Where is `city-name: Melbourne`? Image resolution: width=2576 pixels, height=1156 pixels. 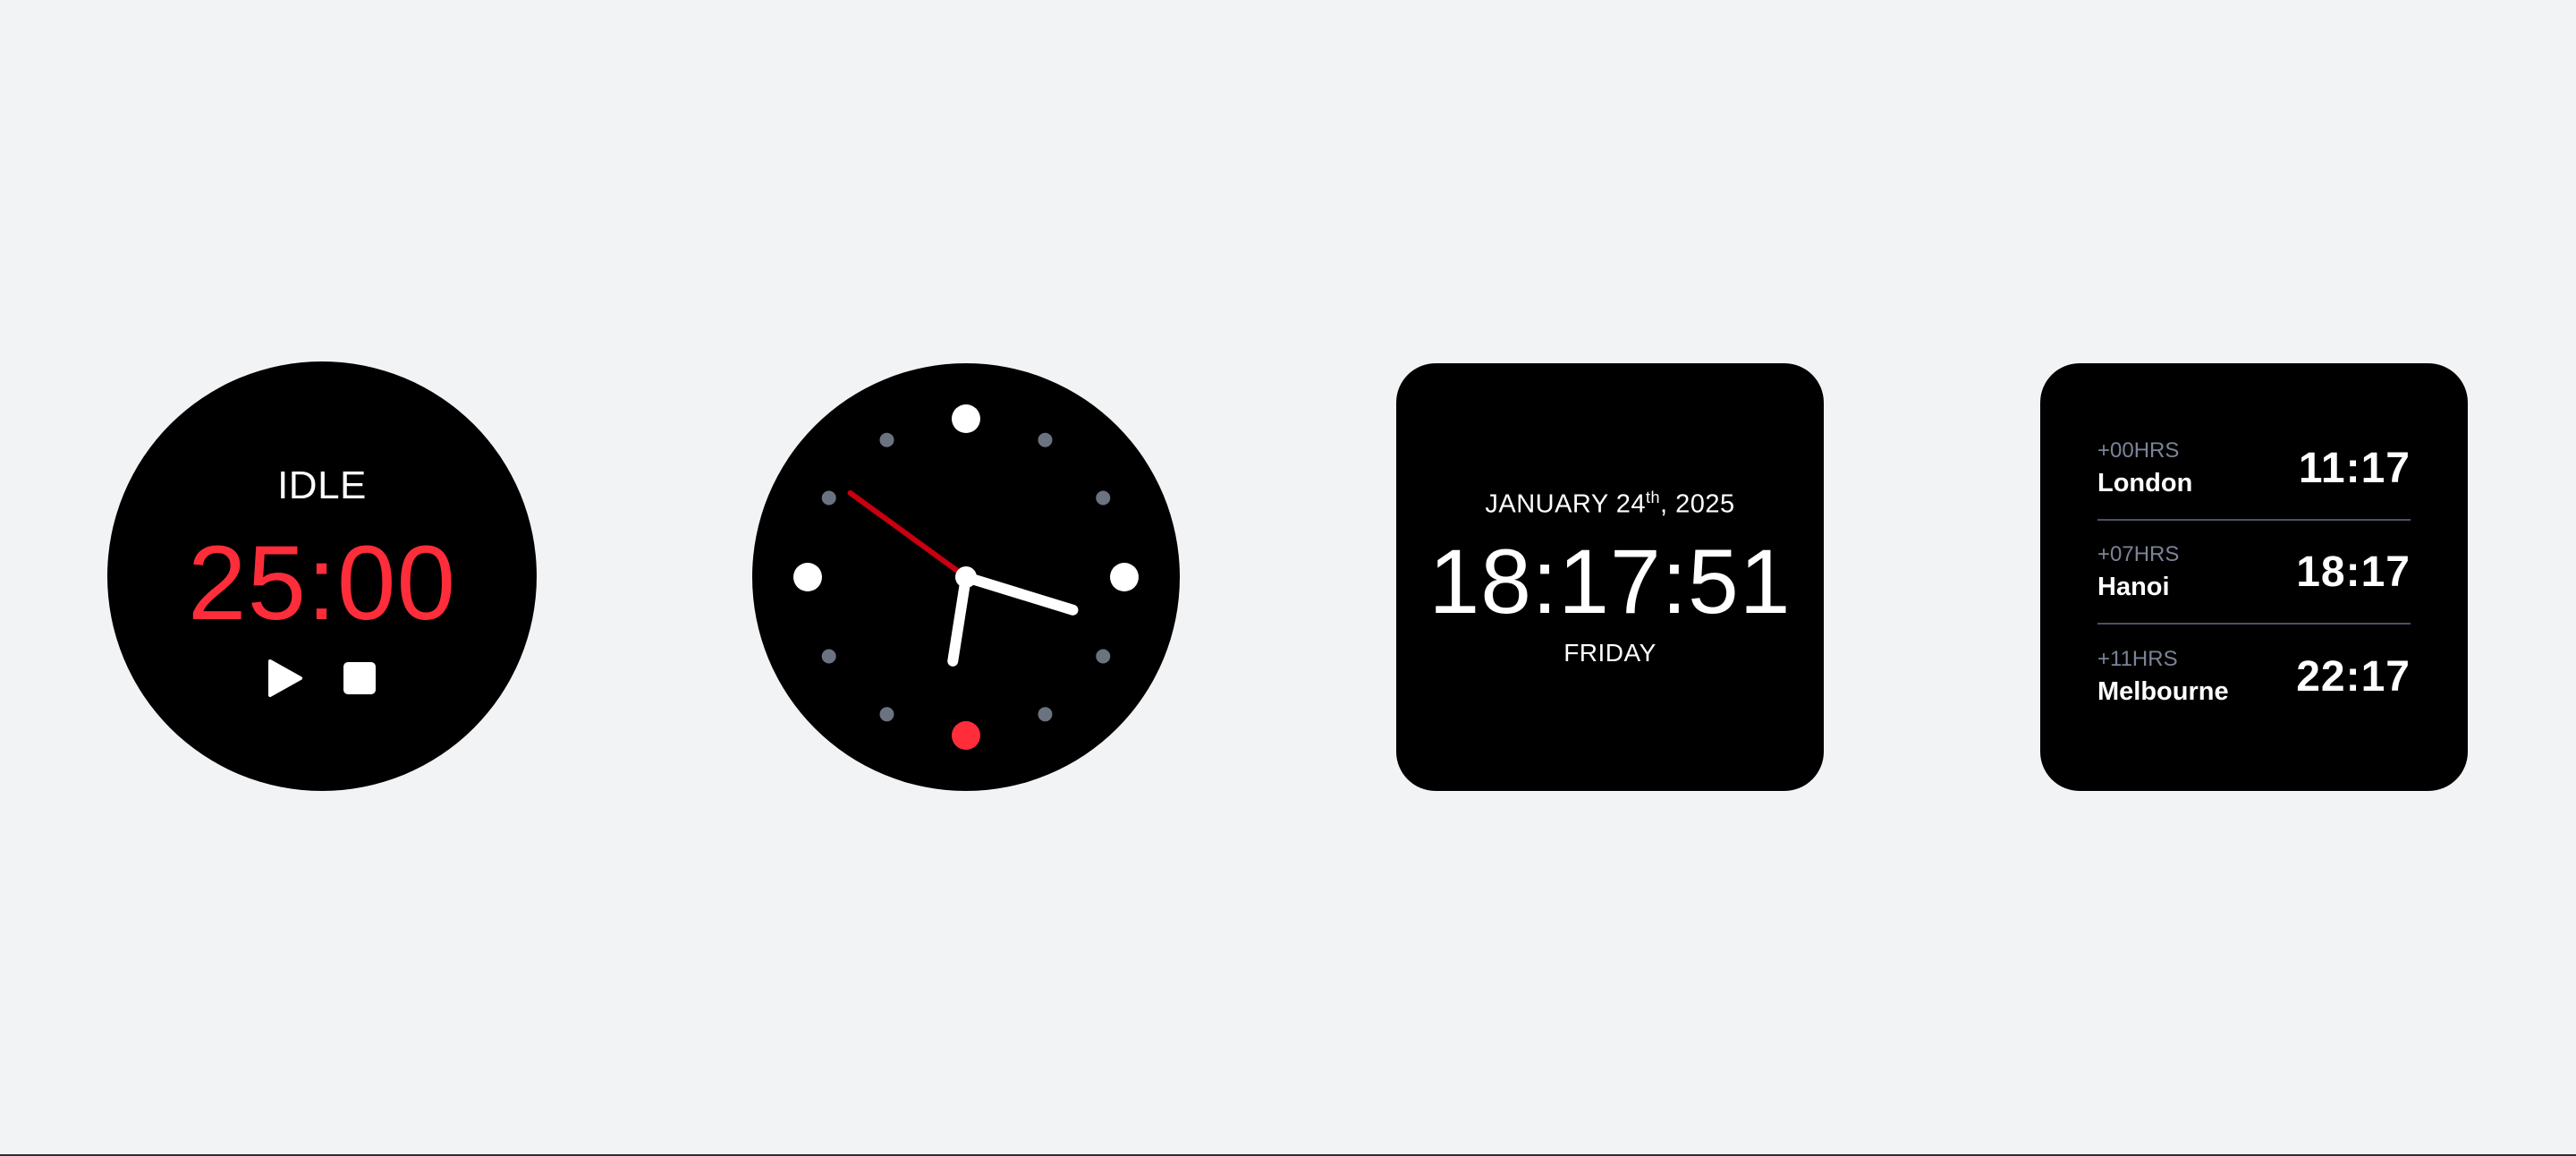 city-name: Melbourne is located at coordinates (2163, 691).